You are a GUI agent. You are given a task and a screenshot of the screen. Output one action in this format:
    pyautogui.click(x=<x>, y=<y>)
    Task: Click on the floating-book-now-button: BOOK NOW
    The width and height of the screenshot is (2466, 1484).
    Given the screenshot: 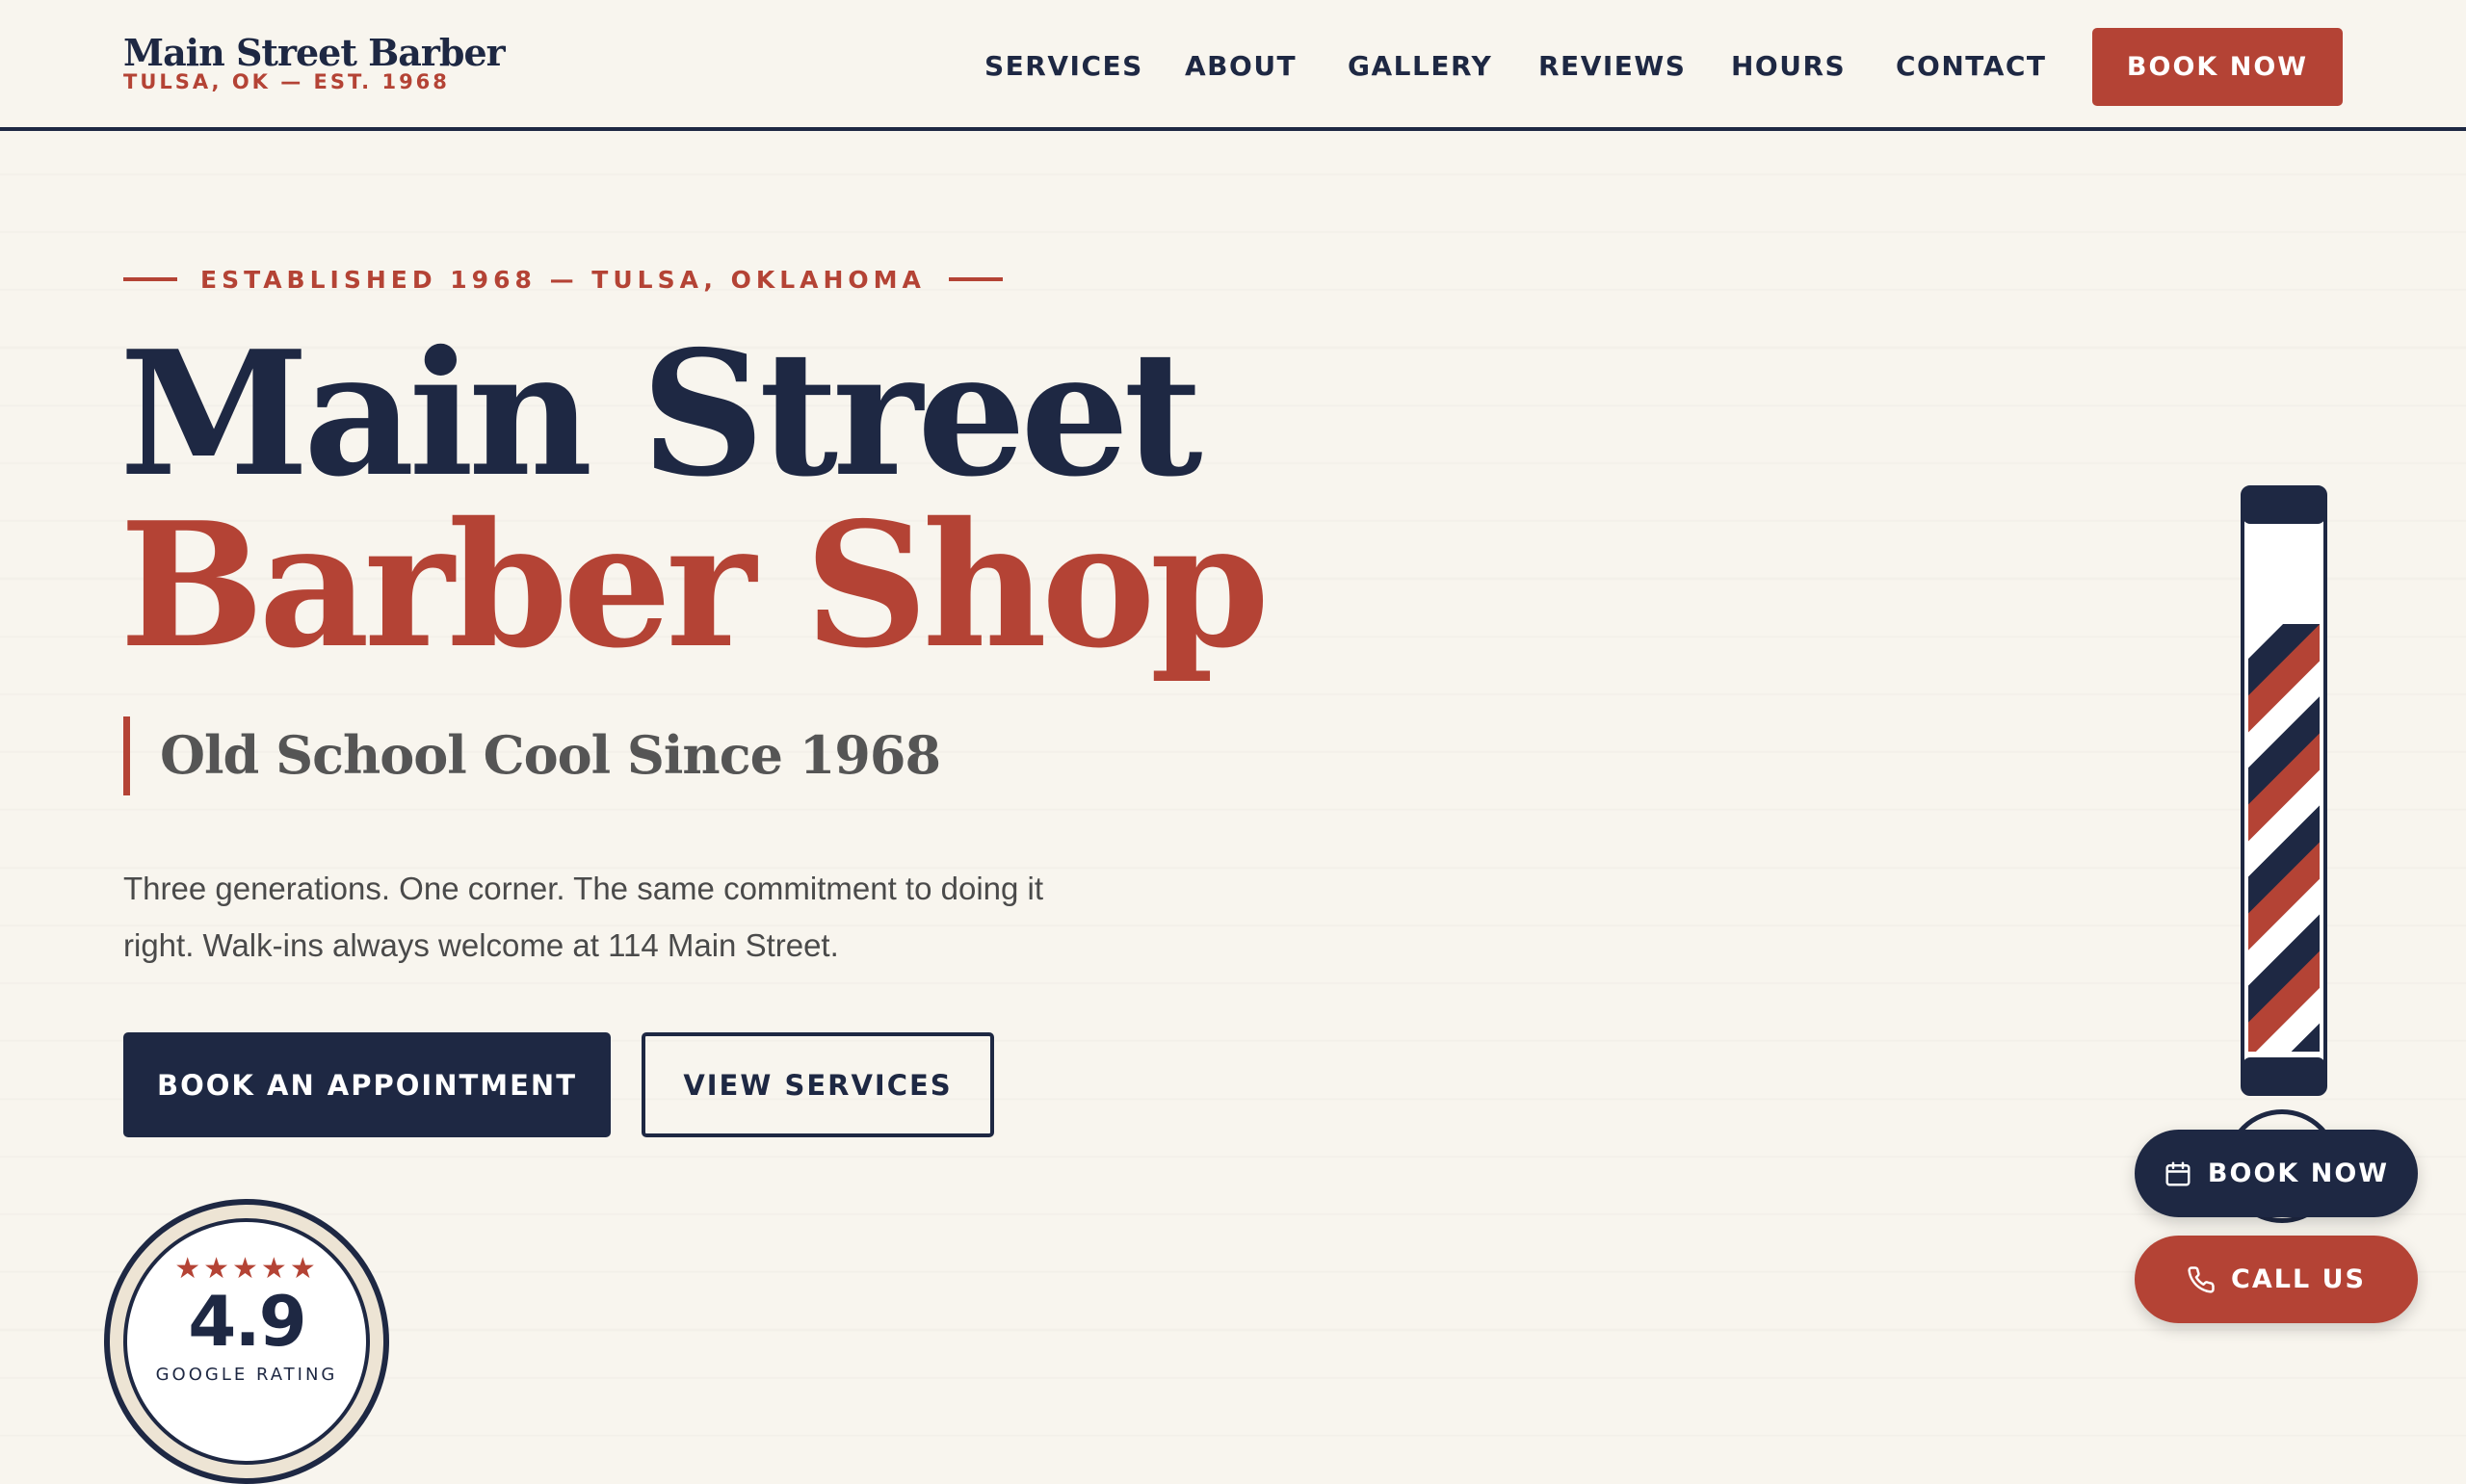 What is the action you would take?
    pyautogui.click(x=2276, y=1173)
    